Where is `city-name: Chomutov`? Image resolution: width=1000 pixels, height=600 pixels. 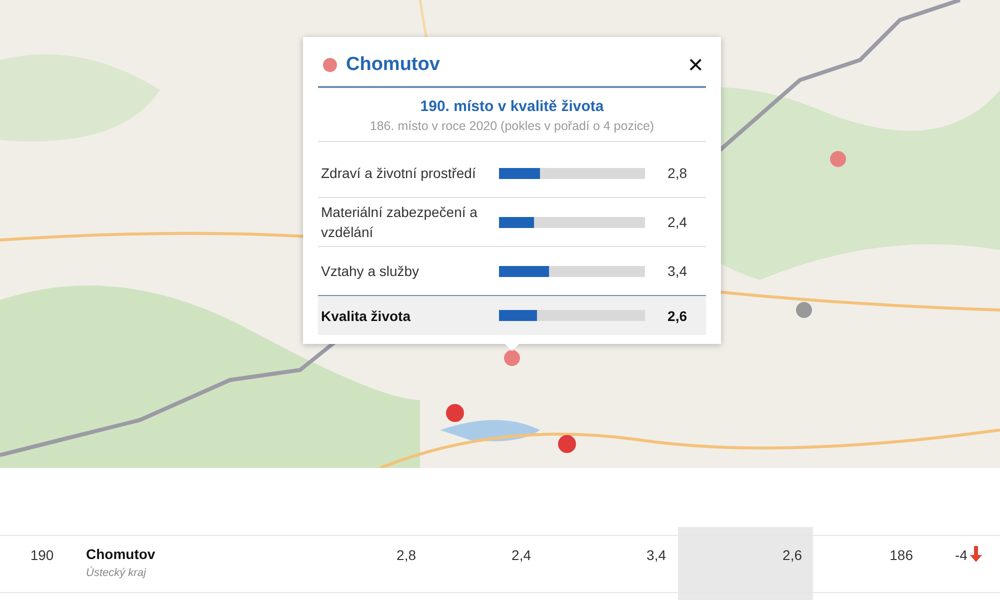 city-name: Chomutov is located at coordinates (121, 554).